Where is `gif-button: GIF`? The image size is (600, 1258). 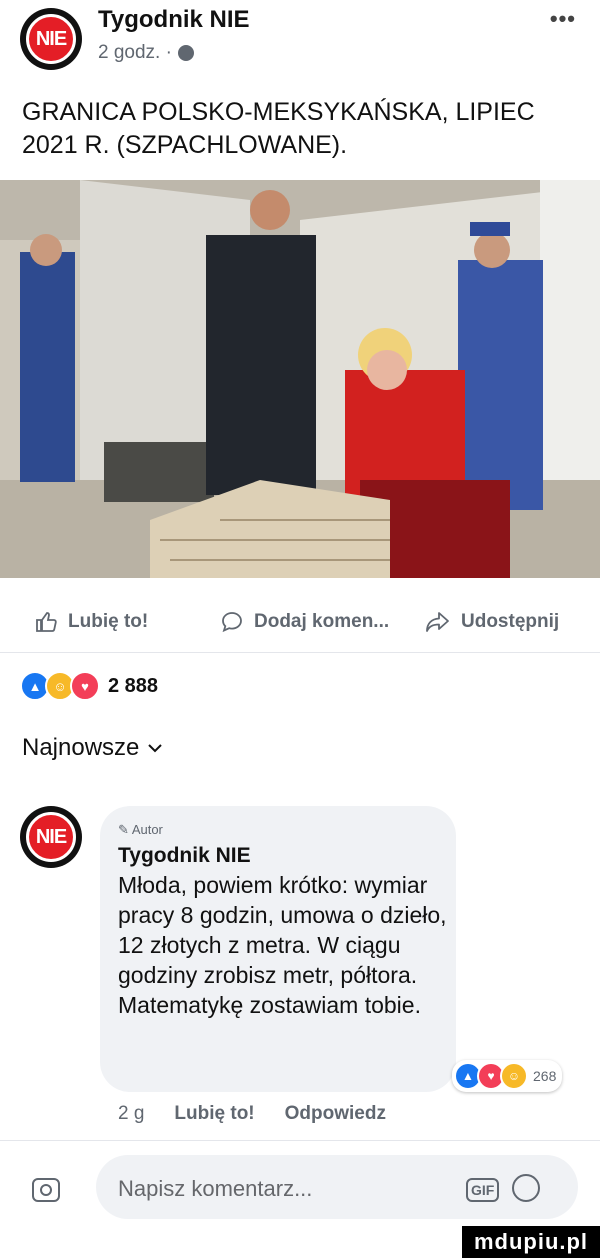
gif-button: GIF is located at coordinates (483, 1190).